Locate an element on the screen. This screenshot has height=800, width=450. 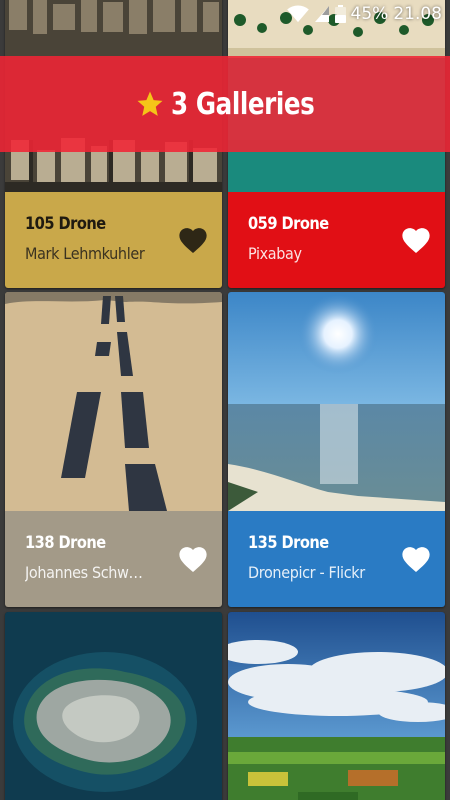
gallery-title: 135 Drone is located at coordinates (288, 543).